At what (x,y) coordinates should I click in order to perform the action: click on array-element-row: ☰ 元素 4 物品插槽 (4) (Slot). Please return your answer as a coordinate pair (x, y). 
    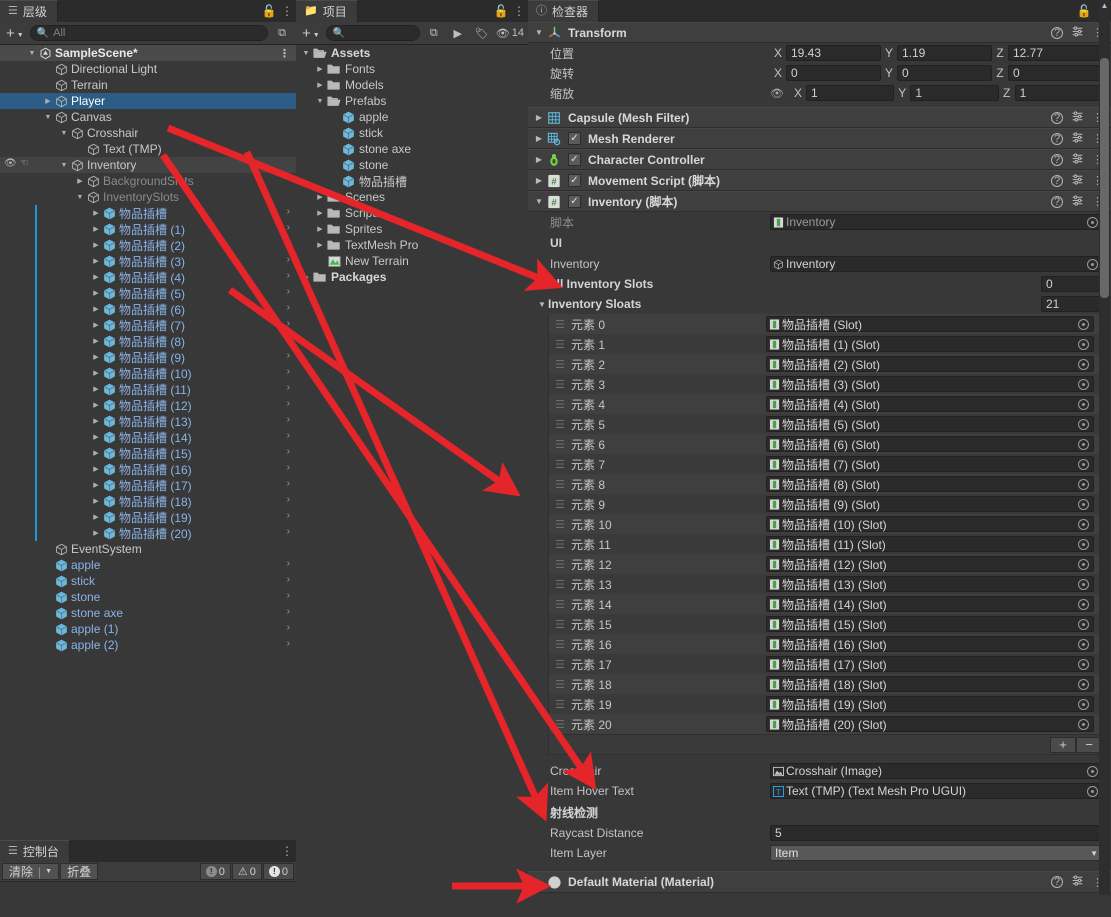
    Looking at the image, I should click on (825, 404).